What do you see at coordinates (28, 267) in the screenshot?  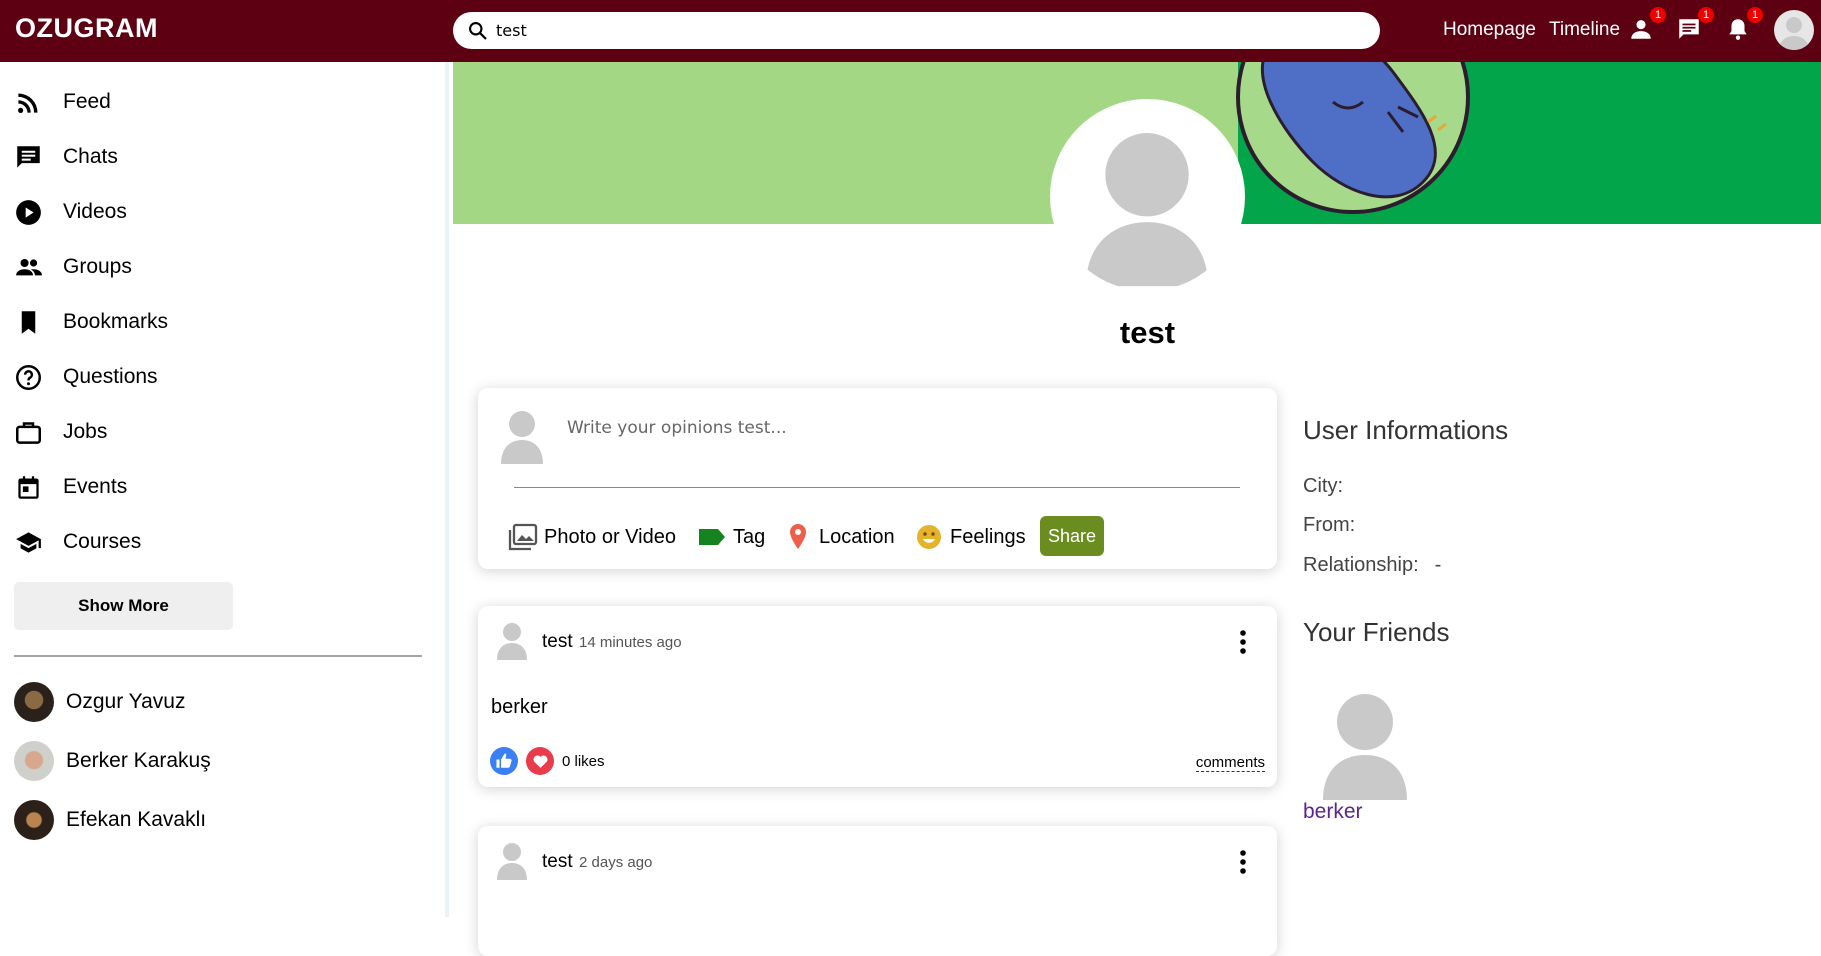 I see `group-icon` at bounding box center [28, 267].